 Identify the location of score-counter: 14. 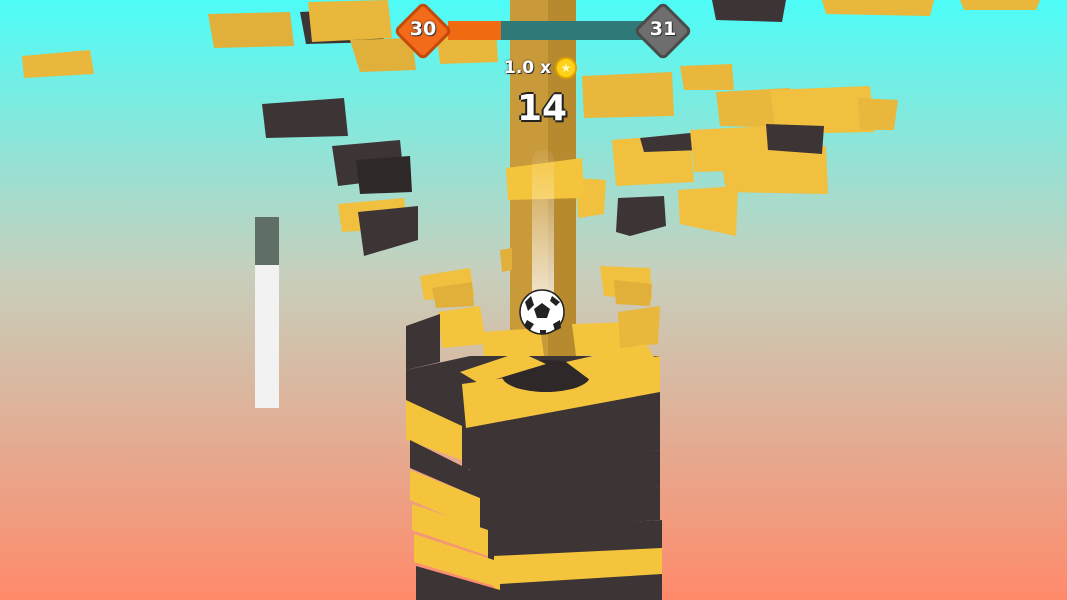
(542, 108).